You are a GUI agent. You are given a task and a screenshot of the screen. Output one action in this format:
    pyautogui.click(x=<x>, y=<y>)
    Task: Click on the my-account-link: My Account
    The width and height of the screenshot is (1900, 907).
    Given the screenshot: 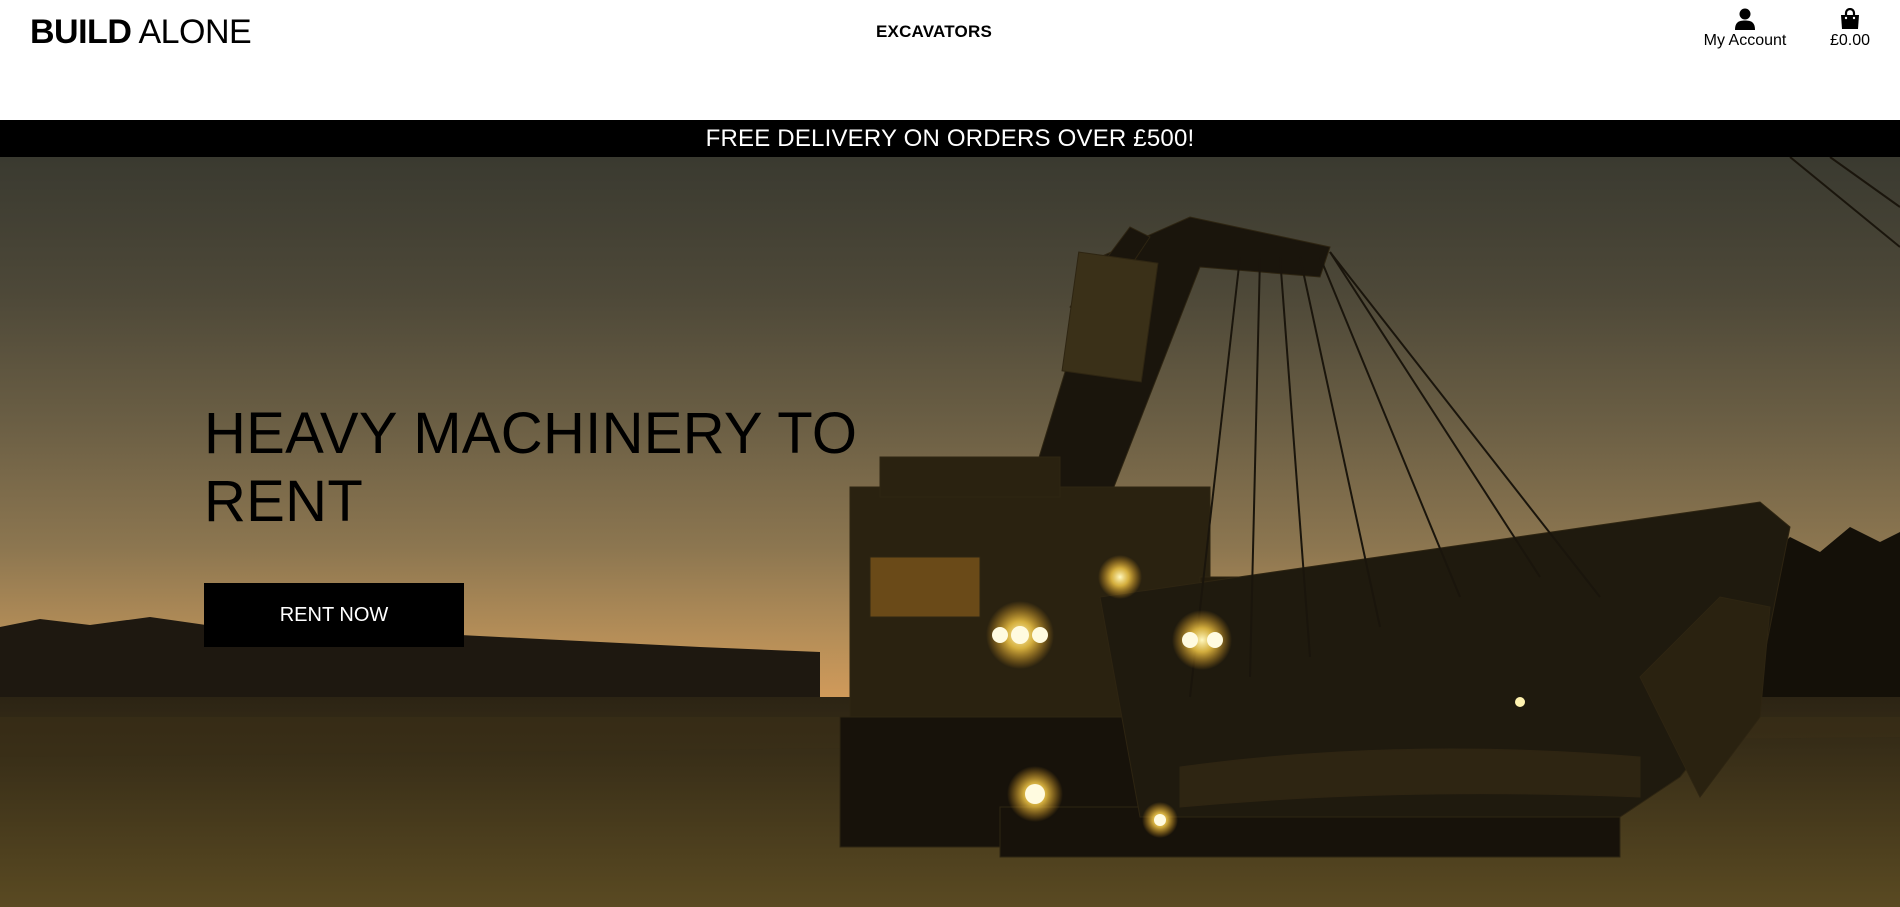 What is the action you would take?
    pyautogui.click(x=1745, y=29)
    